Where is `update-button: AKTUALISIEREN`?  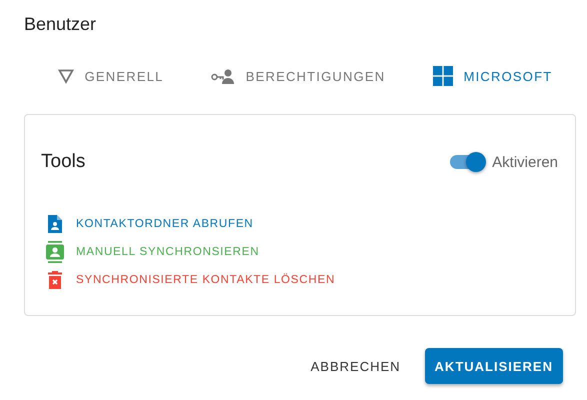
update-button: AKTUALISIEREN is located at coordinates (493, 366).